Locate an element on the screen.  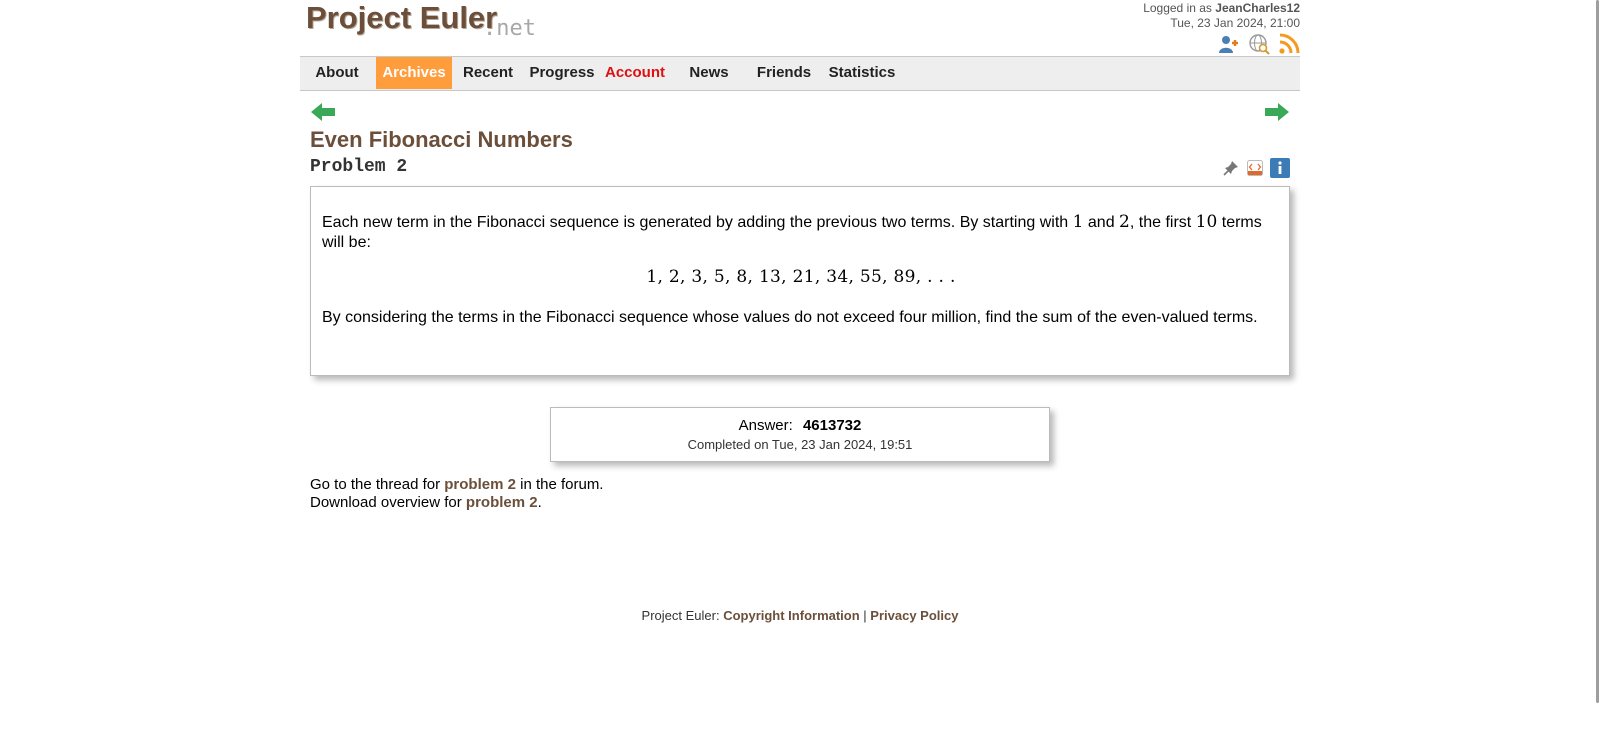
completion-date: Completed on Tue, 23 Jan 2024, 19:51 is located at coordinates (800, 444).